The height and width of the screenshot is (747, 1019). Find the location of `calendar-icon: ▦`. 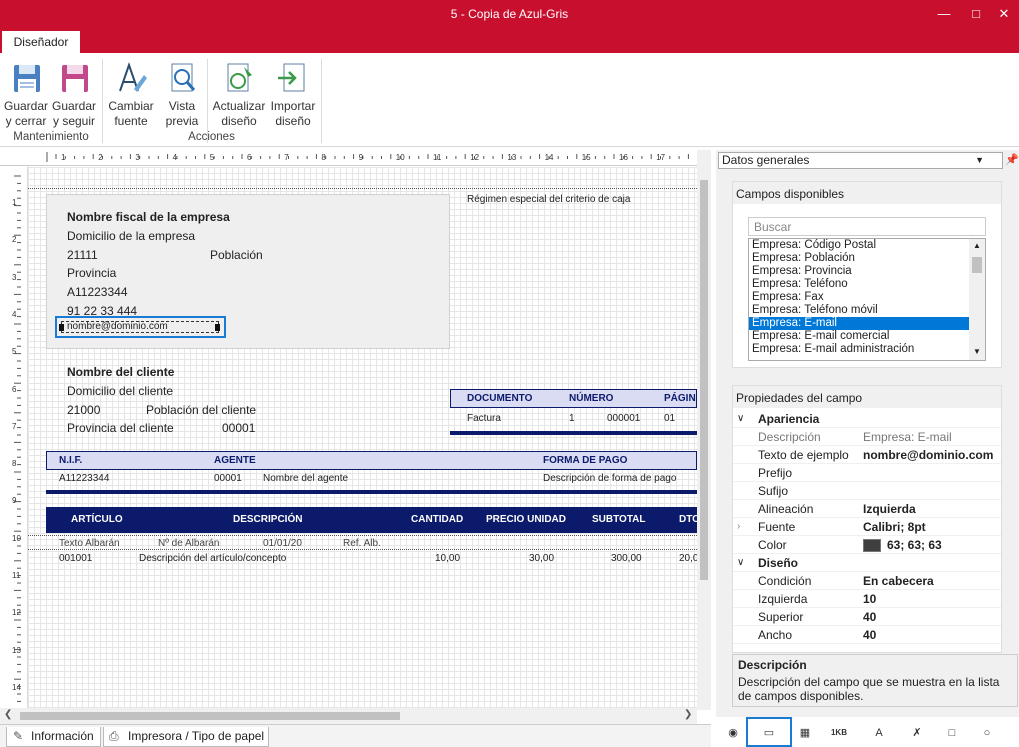

calendar-icon: ▦ is located at coordinates (805, 733).